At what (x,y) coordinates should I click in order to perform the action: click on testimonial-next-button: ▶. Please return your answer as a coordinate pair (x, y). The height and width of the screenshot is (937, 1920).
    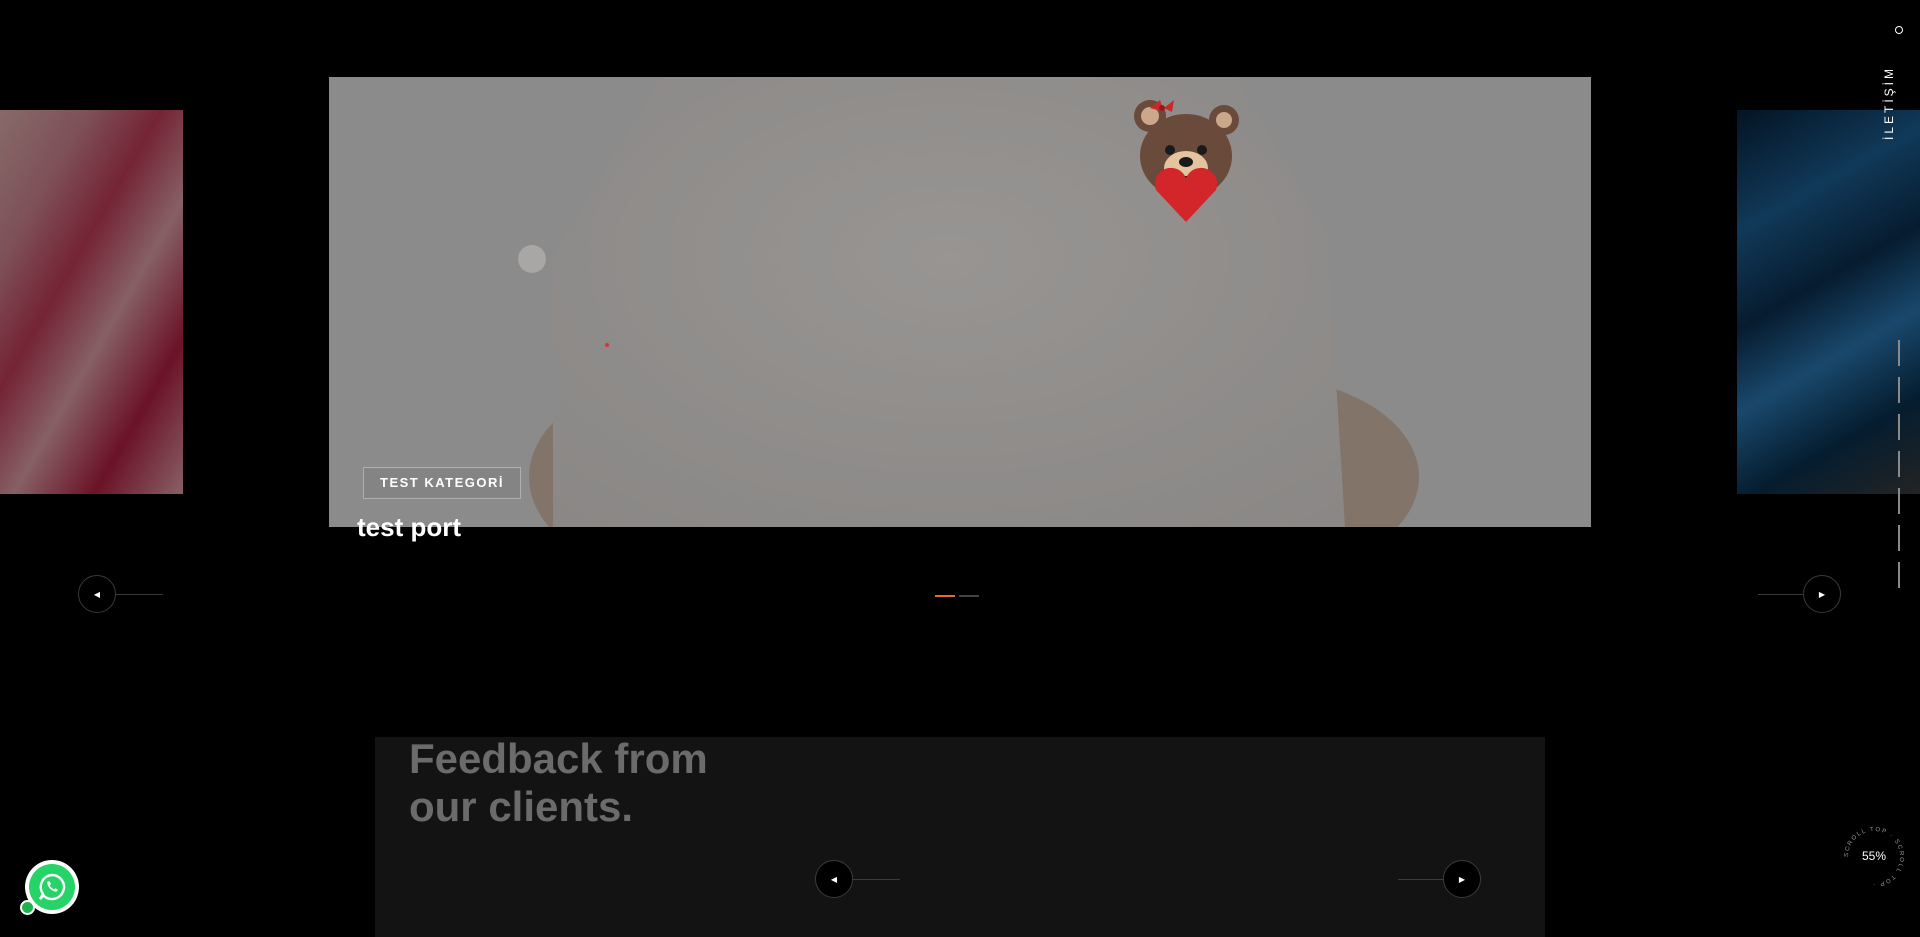
    Looking at the image, I should click on (1462, 879).